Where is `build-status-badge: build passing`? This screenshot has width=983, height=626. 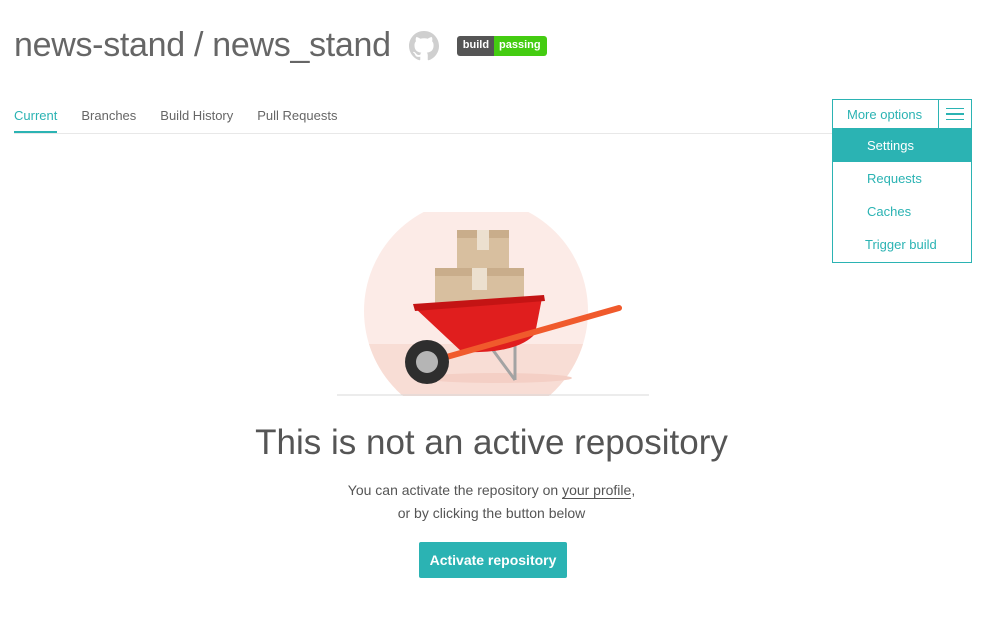
build-status-badge: build passing is located at coordinates (501, 45).